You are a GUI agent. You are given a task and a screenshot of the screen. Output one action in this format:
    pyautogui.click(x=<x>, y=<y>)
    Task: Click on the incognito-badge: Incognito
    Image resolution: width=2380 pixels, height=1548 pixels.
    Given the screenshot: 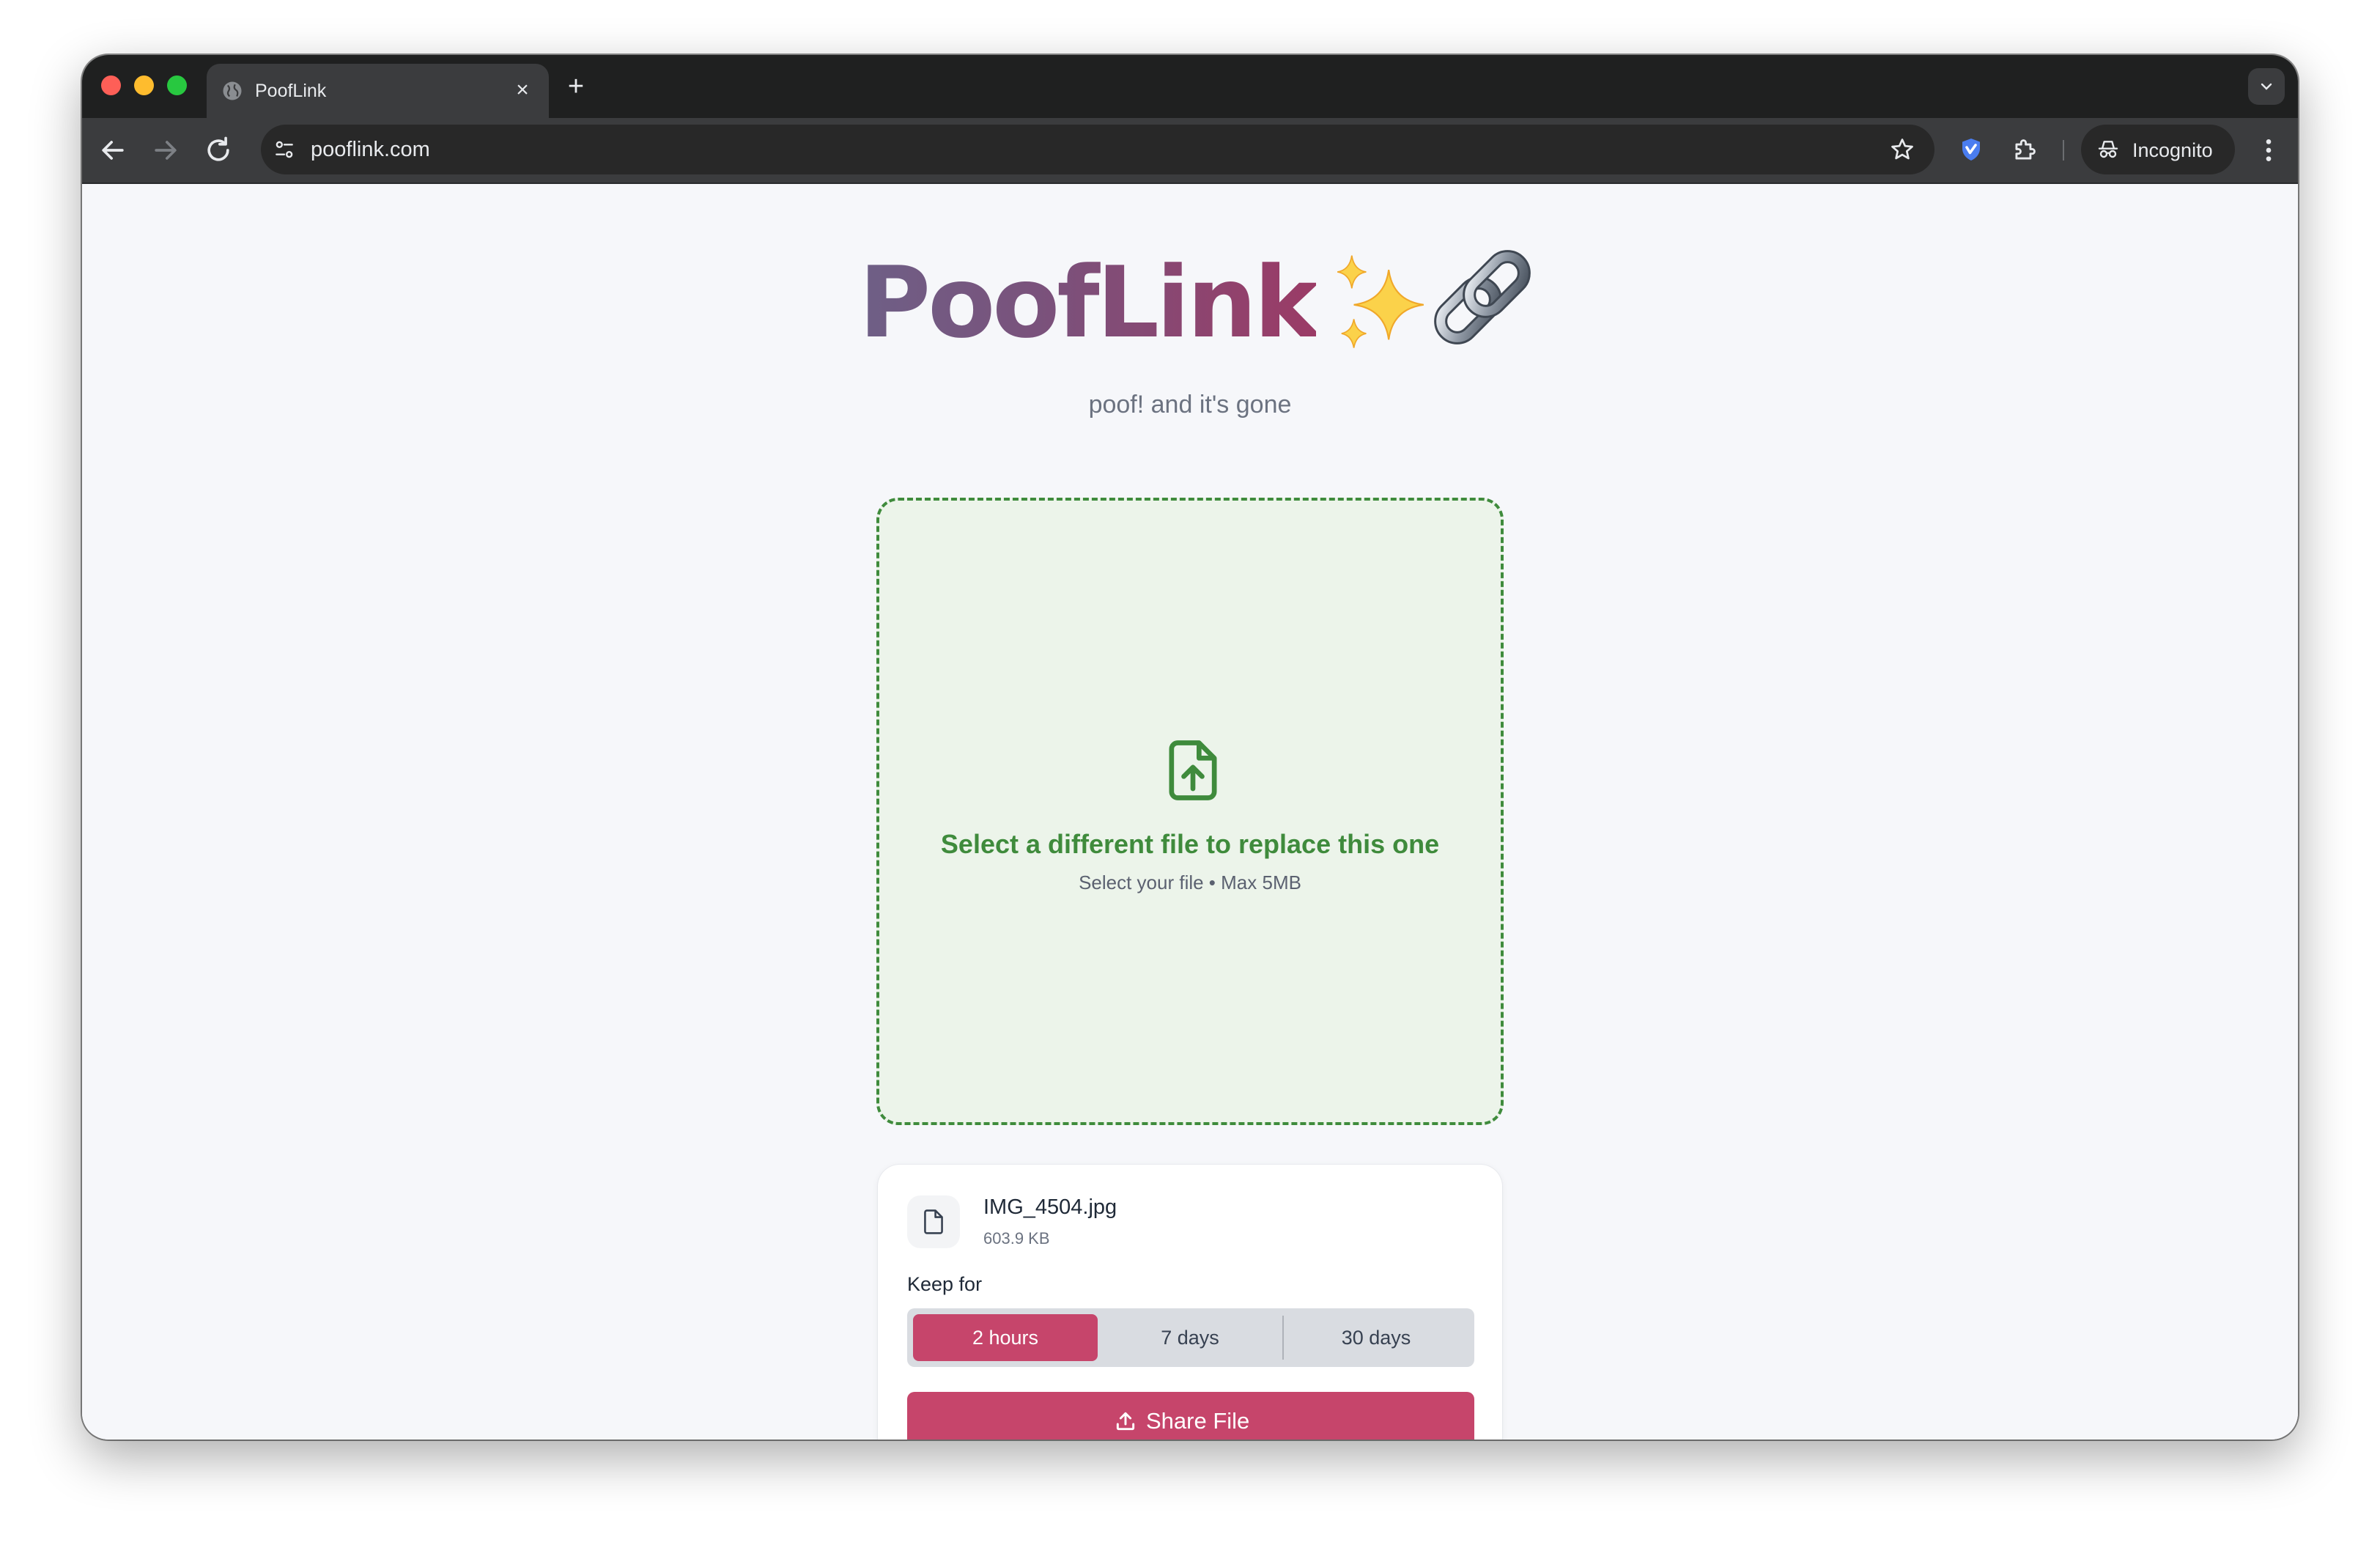 What is the action you would take?
    pyautogui.click(x=2158, y=149)
    